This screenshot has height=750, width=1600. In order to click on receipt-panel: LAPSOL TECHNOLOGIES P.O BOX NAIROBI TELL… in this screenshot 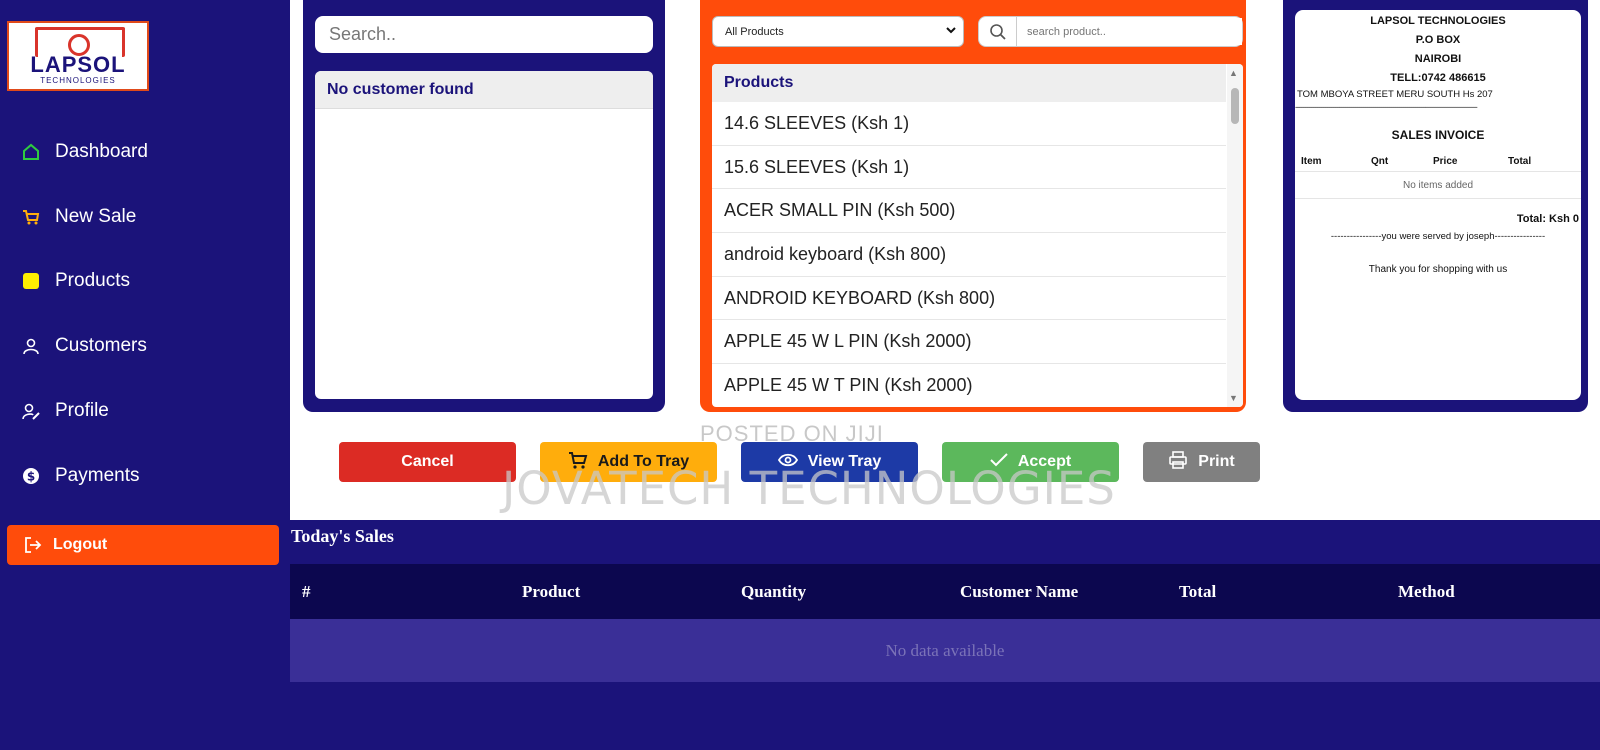, I will do `click(1435, 206)`.